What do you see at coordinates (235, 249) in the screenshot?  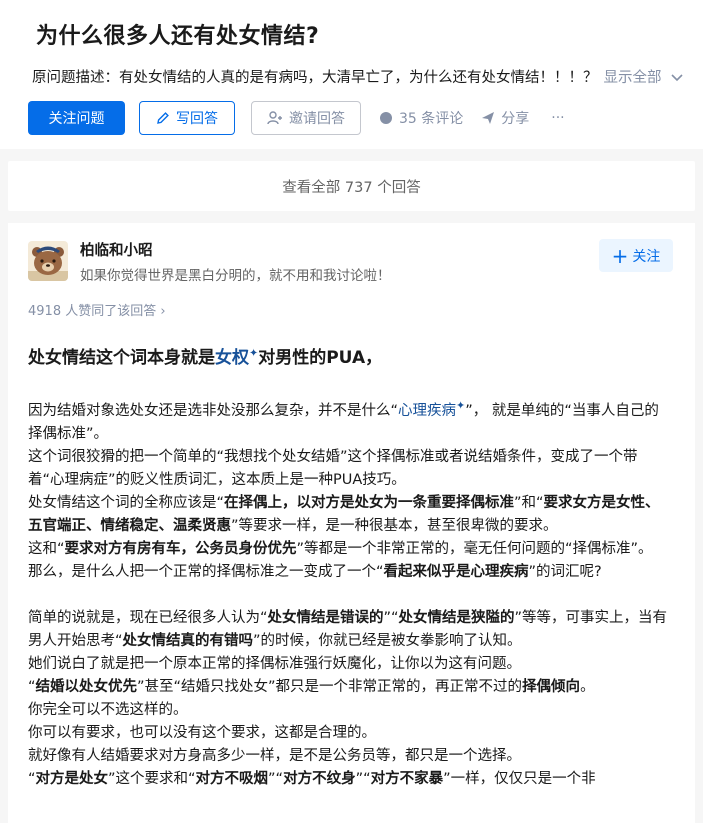 I see `author-name: 柏临和小昭` at bounding box center [235, 249].